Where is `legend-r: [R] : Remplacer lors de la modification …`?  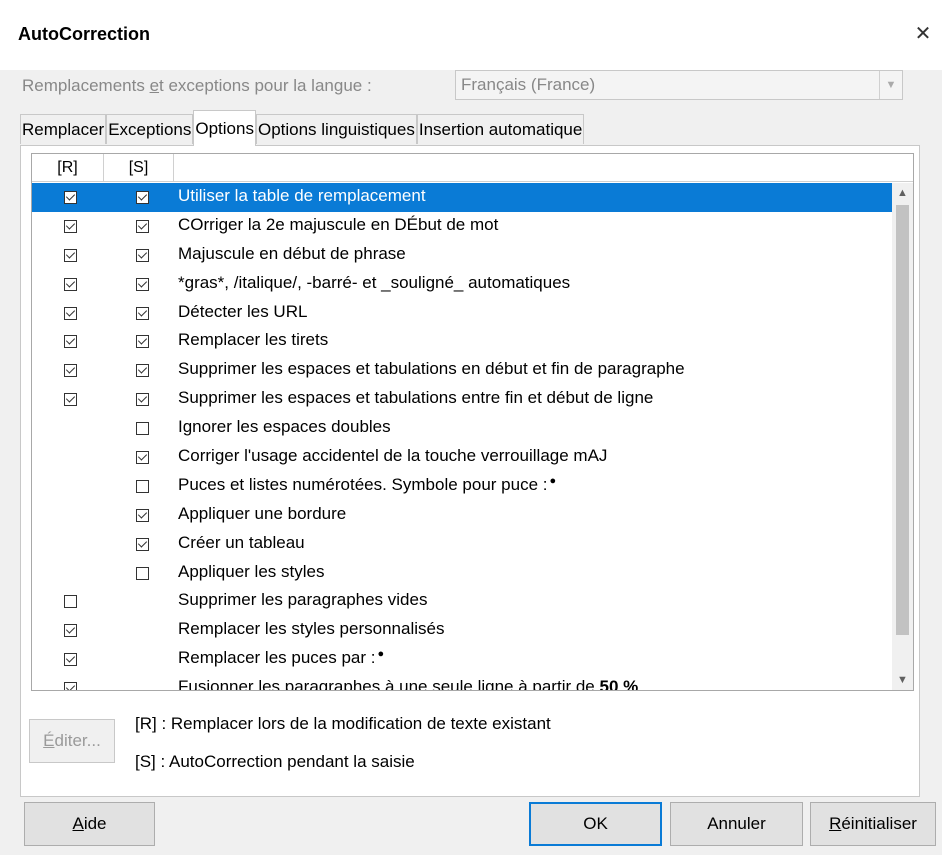 legend-r: [R] : Remplacer lors de la modification … is located at coordinates (343, 723).